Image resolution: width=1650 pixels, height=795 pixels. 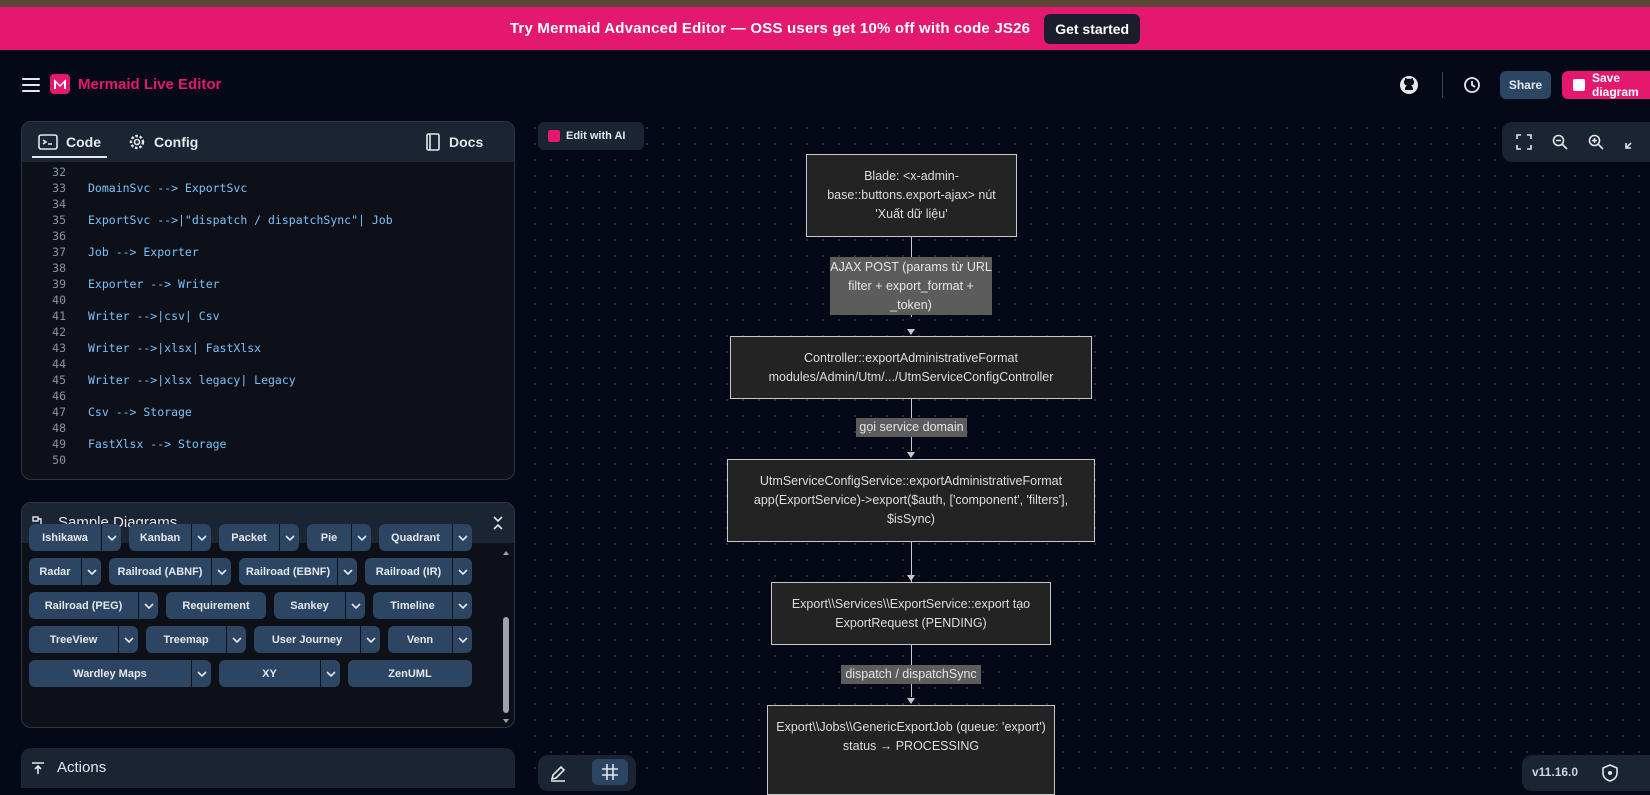 I want to click on line-number: 34, so click(x=59, y=204).